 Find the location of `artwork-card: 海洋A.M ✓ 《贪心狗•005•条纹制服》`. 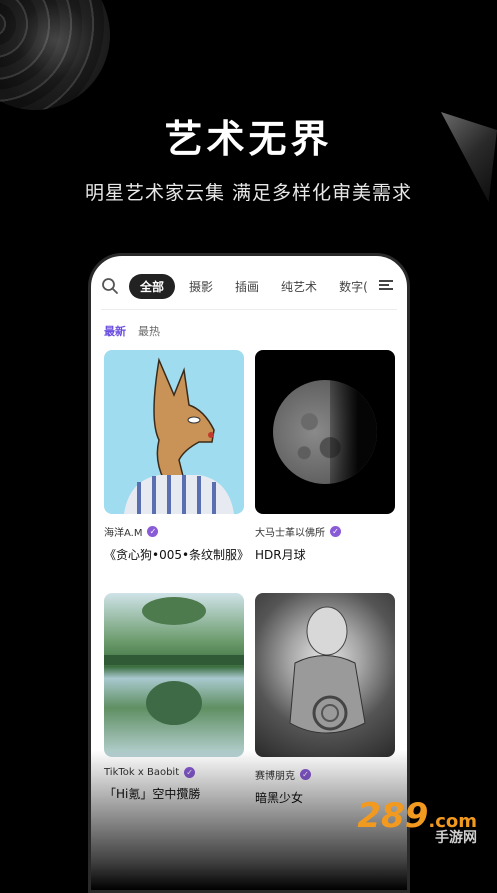

artwork-card: 海洋A.M ✓ 《贪心狗•005•条纹制服》 is located at coordinates (176, 456).